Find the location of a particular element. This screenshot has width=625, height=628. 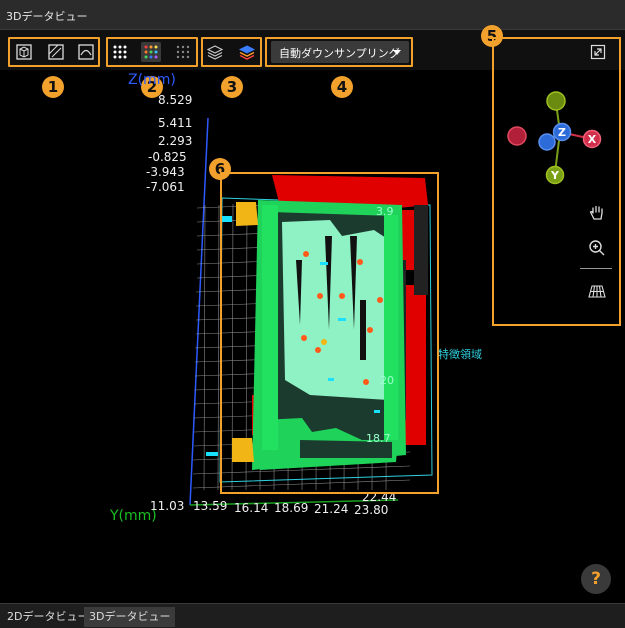

grid-plane-icon is located at coordinates (597, 291).